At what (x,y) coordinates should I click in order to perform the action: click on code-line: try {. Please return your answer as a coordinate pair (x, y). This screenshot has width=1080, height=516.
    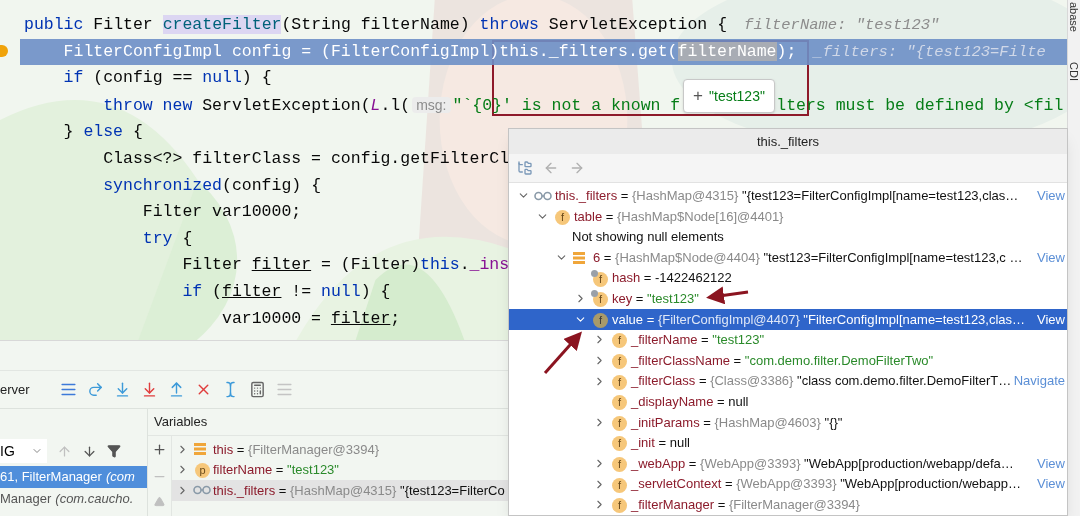
    Looking at the image, I should click on (167, 238).